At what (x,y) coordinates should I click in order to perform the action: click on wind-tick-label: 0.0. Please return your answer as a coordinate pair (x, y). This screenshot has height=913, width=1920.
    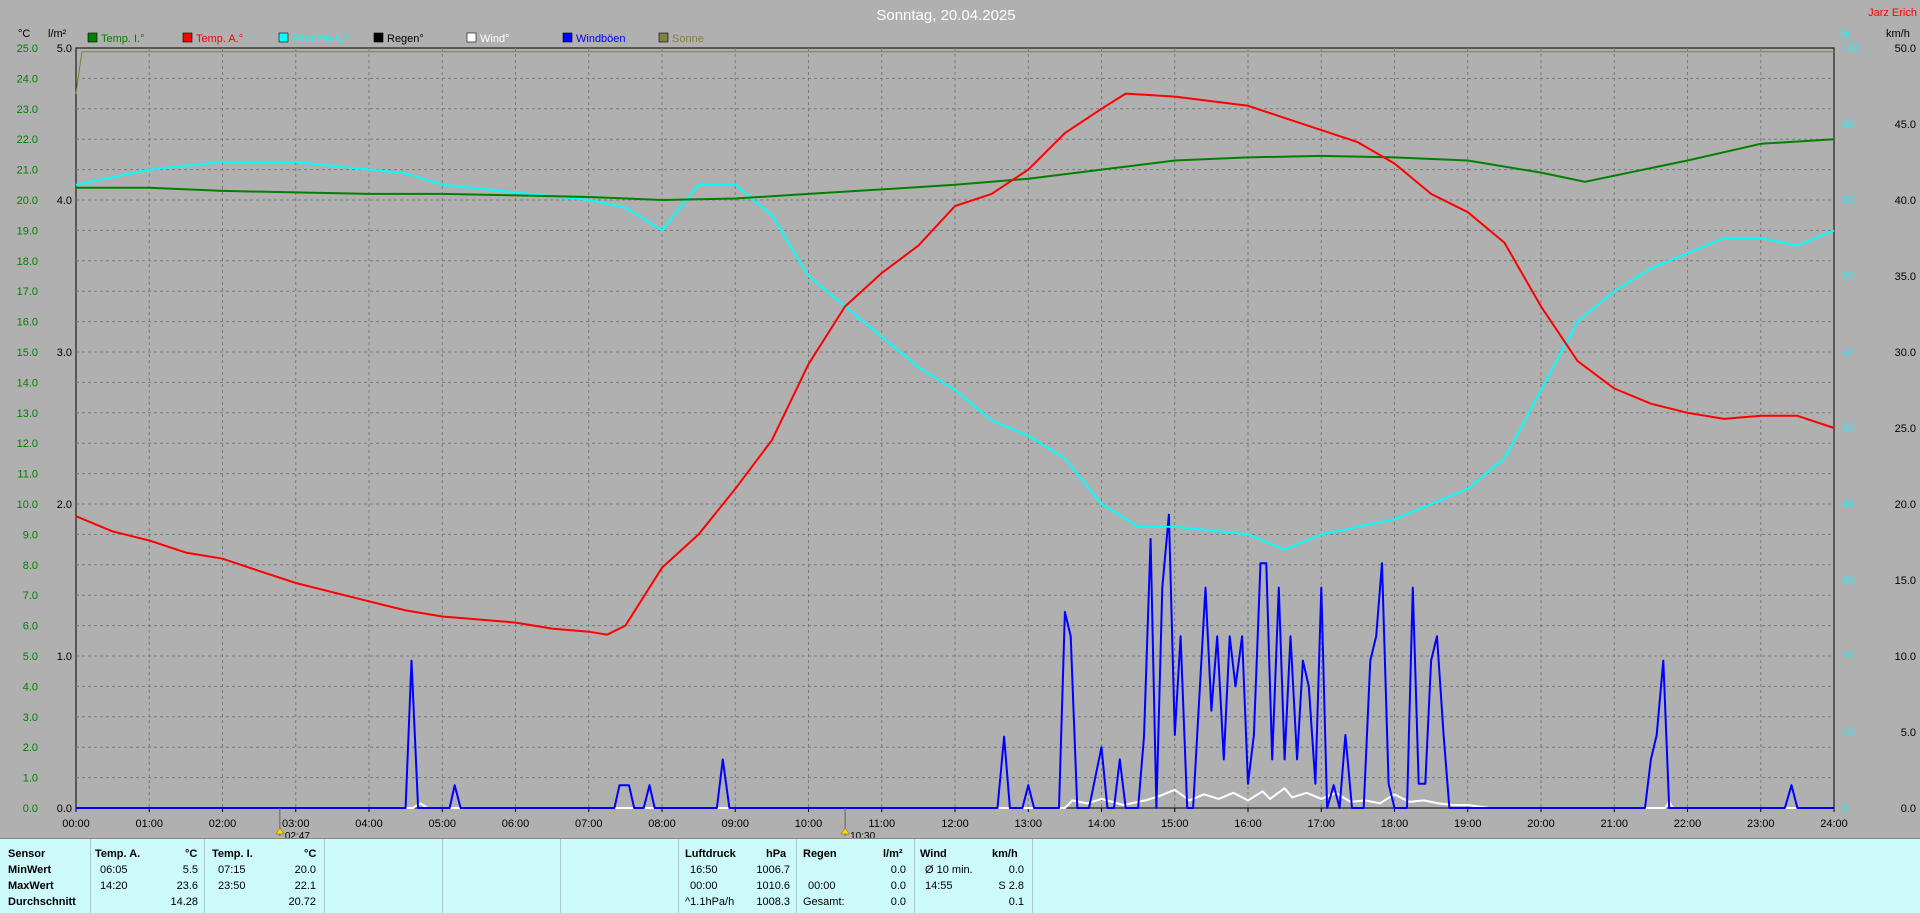
    Looking at the image, I should click on (1908, 809).